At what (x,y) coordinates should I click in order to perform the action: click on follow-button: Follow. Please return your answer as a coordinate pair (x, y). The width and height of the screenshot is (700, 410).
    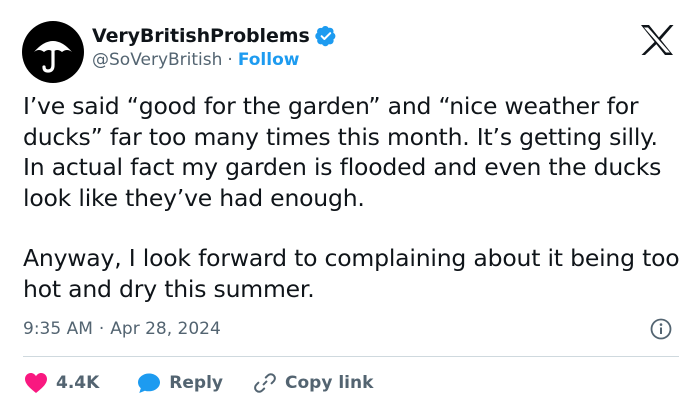
    Looking at the image, I should click on (269, 60).